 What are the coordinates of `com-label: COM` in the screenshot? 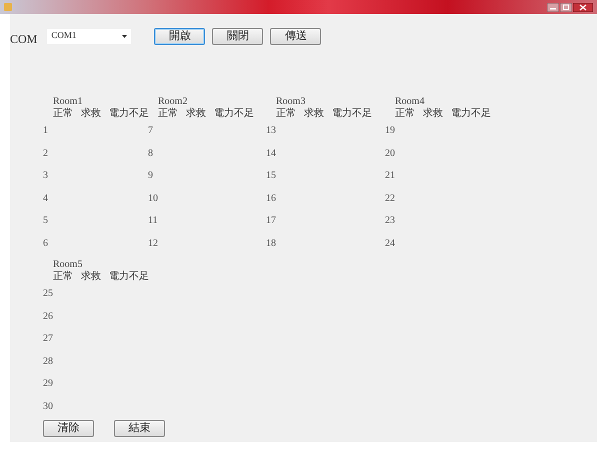 It's located at (24, 39).